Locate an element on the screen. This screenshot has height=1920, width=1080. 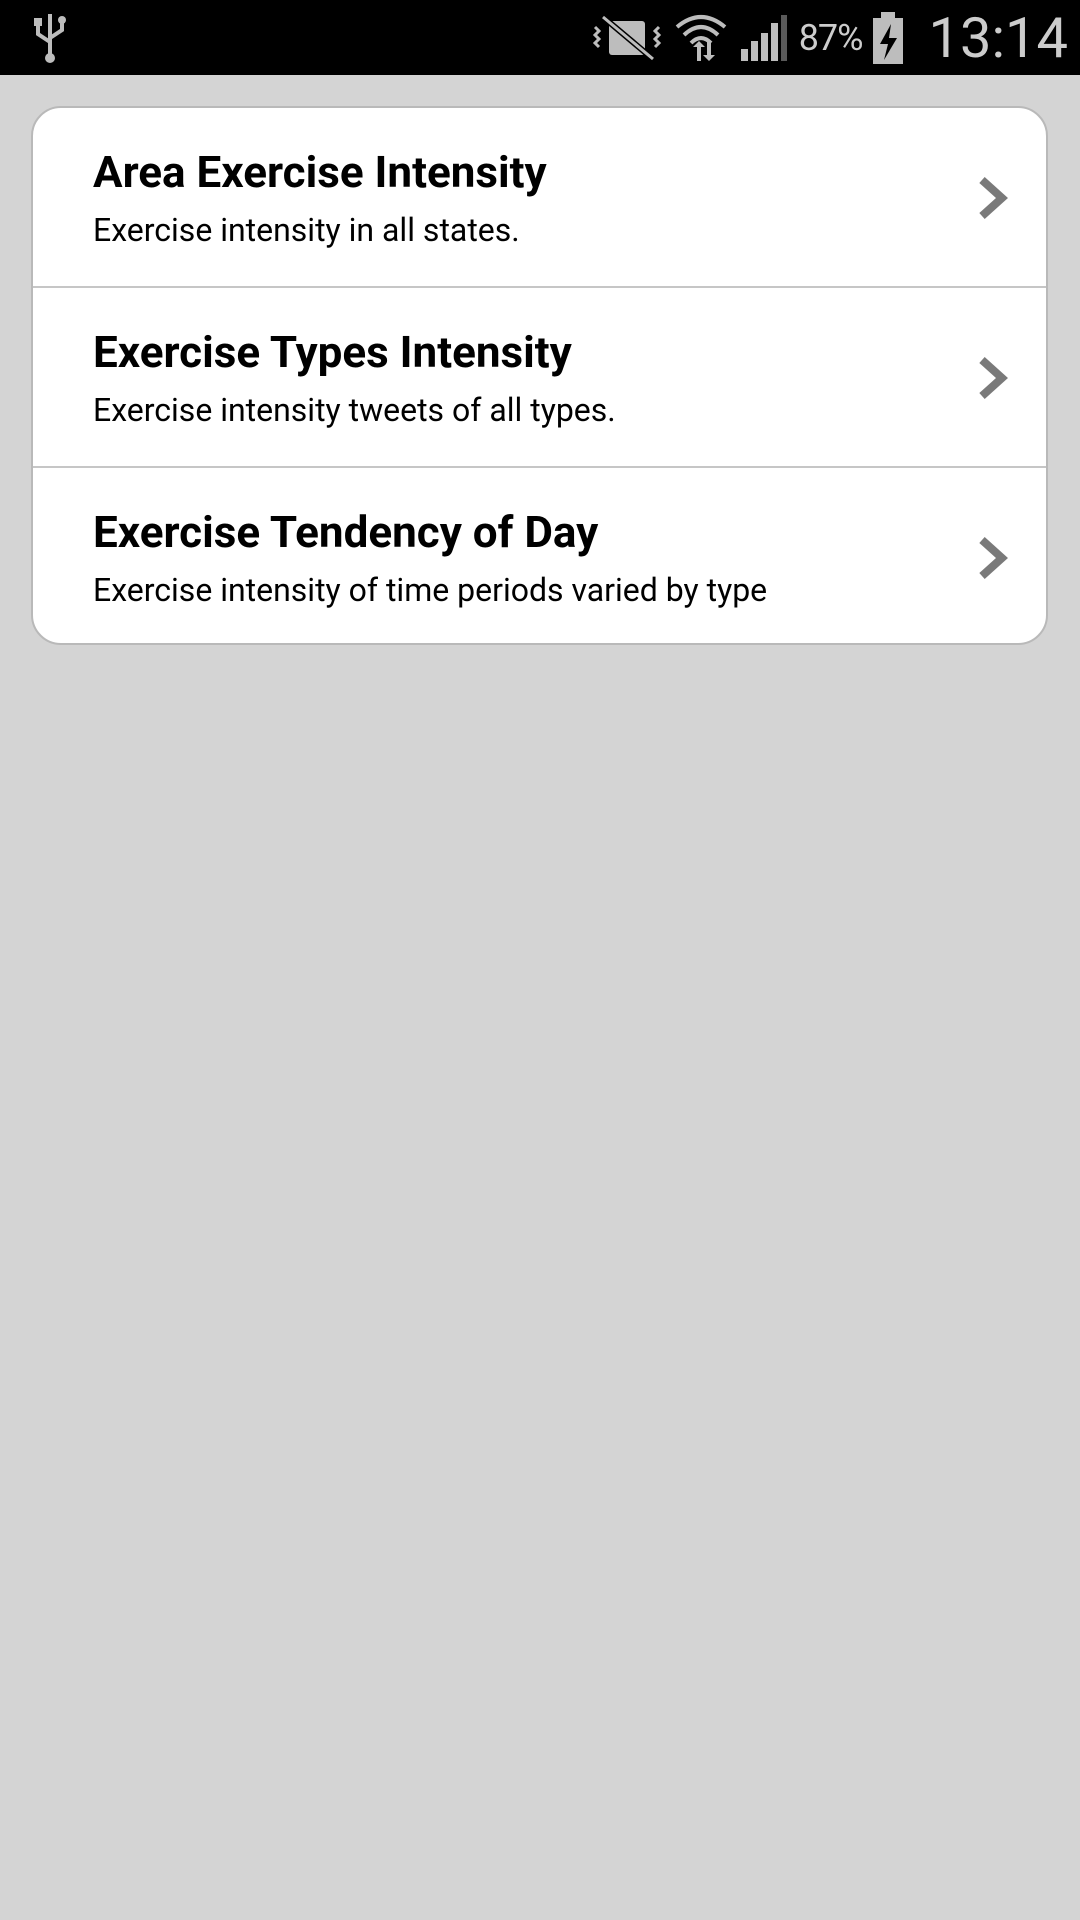
wifi-icon is located at coordinates (701, 38).